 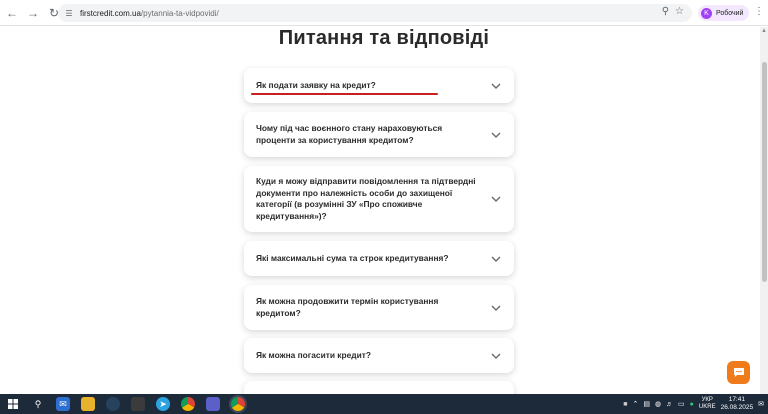 I want to click on chrome-active-icon, so click(x=238, y=404).